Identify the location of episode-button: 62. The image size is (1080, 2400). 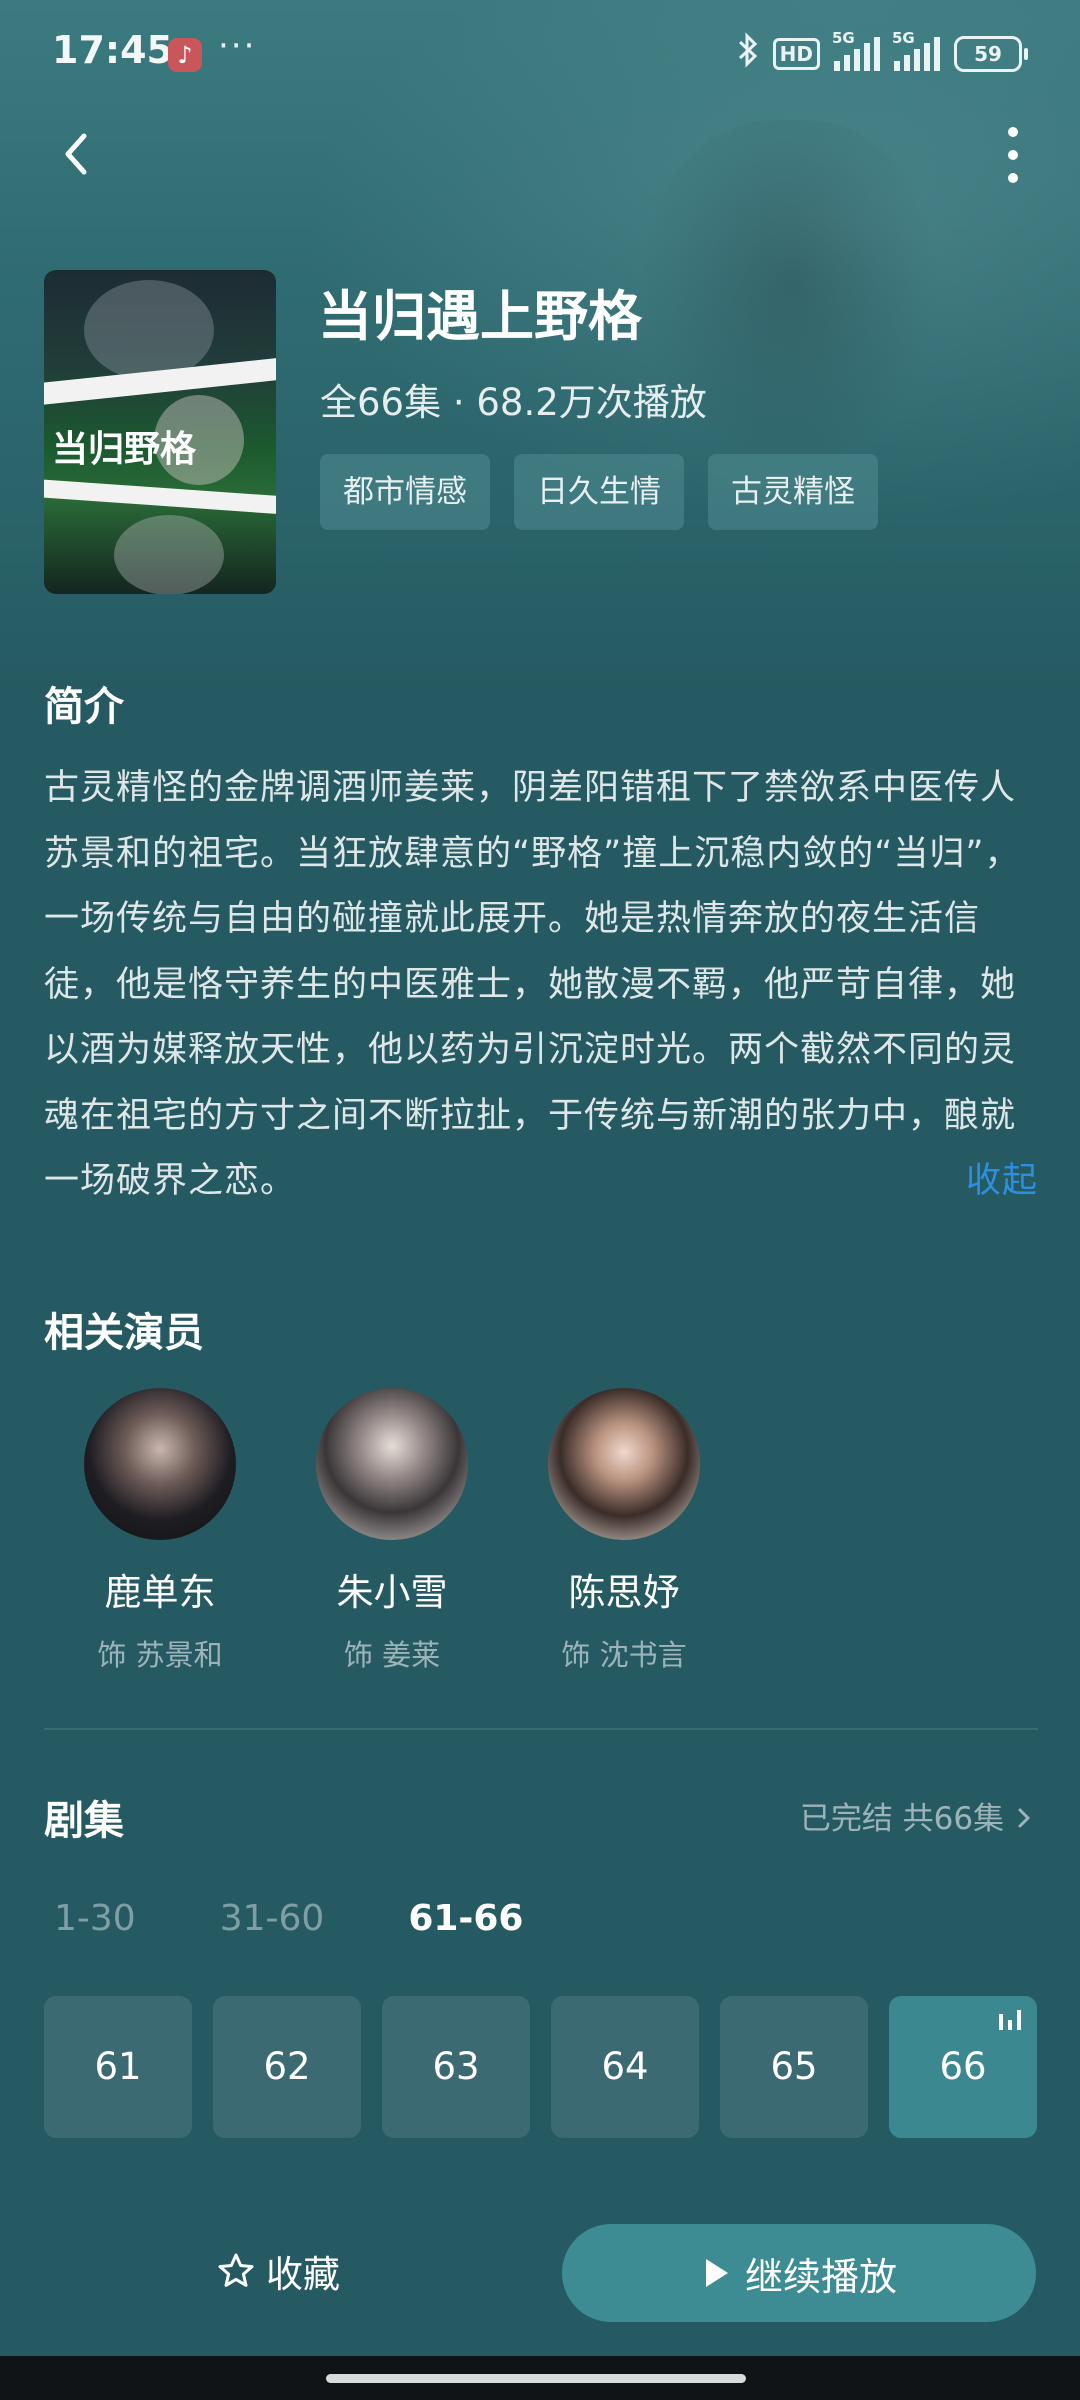
(287, 2067).